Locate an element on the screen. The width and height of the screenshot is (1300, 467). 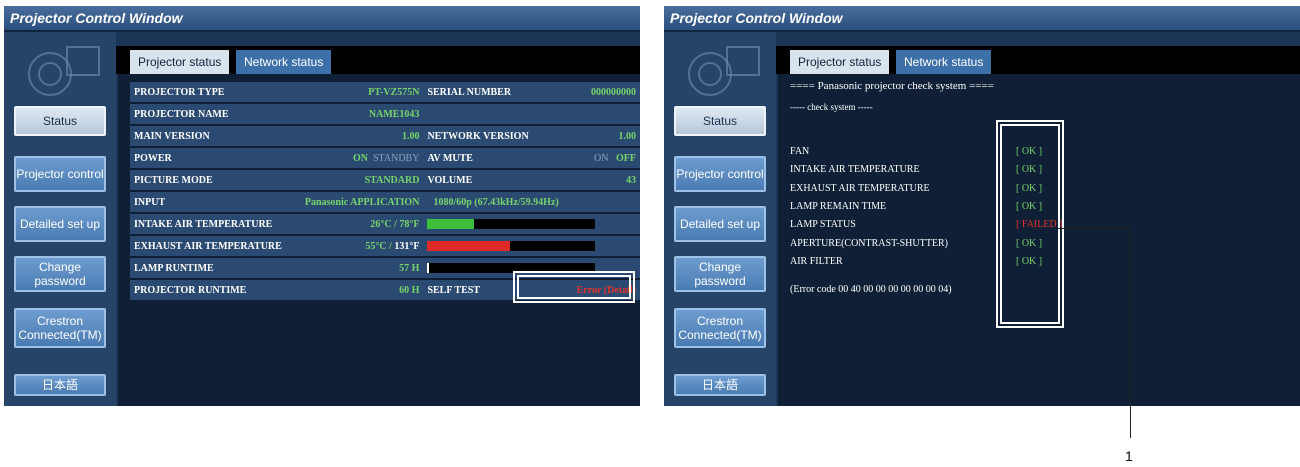
exhaust-temp-bar is located at coordinates (511, 246).